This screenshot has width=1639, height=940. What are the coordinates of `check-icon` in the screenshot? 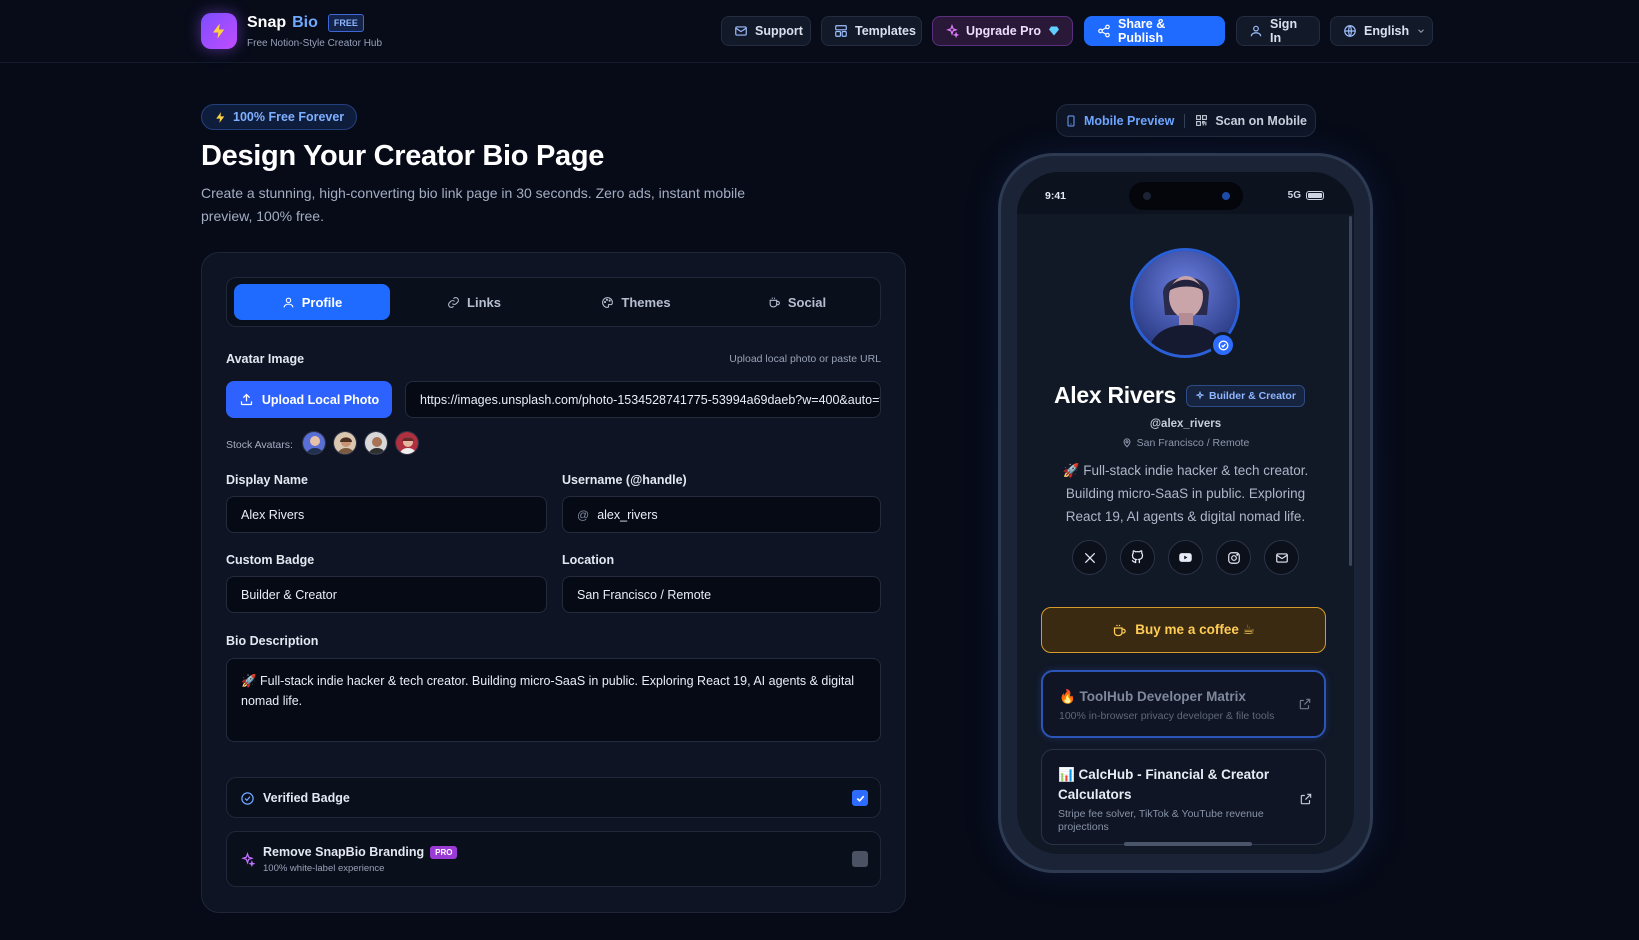 It's located at (860, 798).